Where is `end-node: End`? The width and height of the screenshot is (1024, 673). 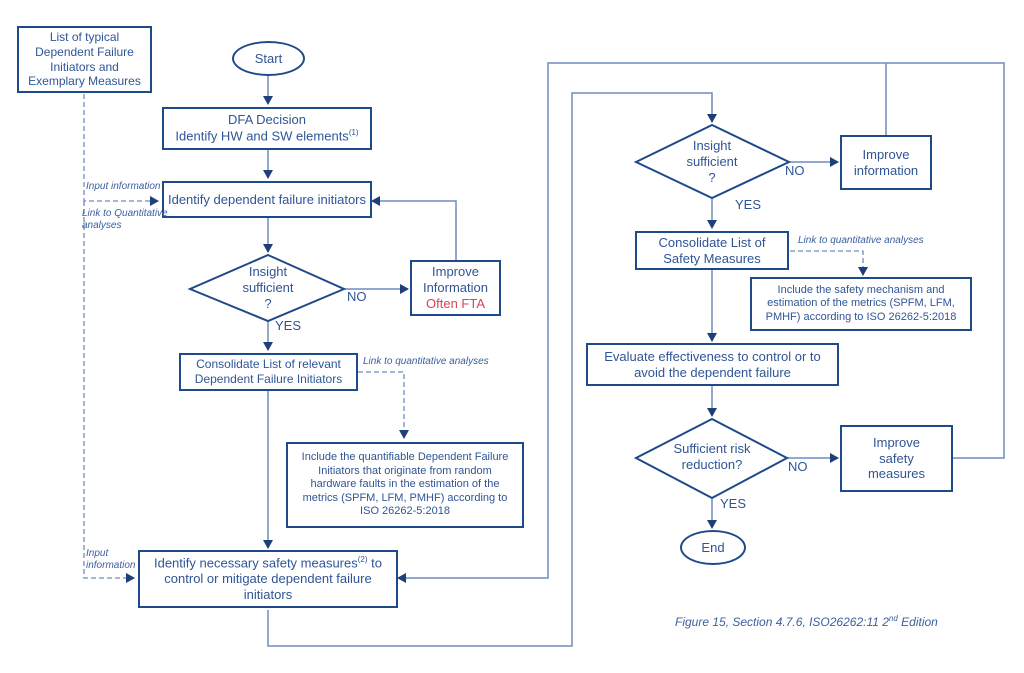 end-node: End is located at coordinates (713, 547).